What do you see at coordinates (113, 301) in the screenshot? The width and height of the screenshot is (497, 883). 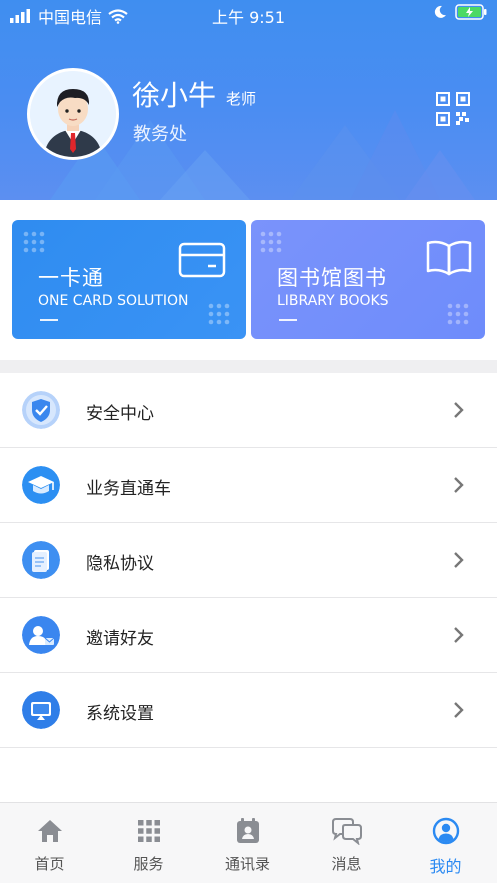 I see `card-subtitle: ONE CARD SOLUTION` at bounding box center [113, 301].